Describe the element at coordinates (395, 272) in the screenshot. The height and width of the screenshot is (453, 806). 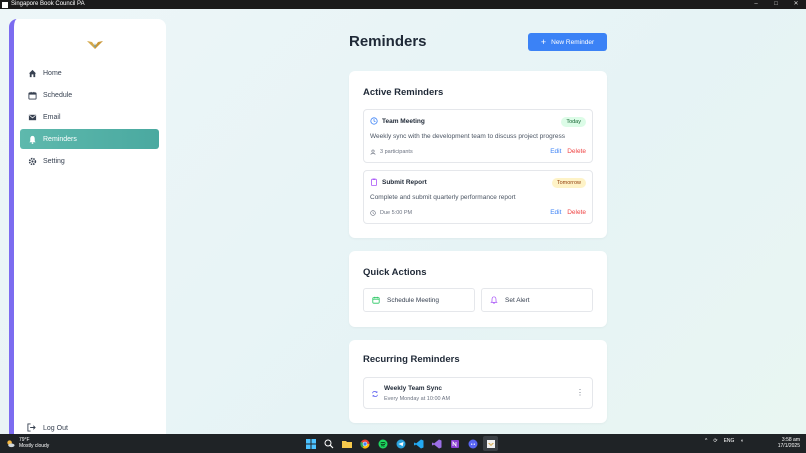
I see `quick-actions-title: Quick Actions` at that location.